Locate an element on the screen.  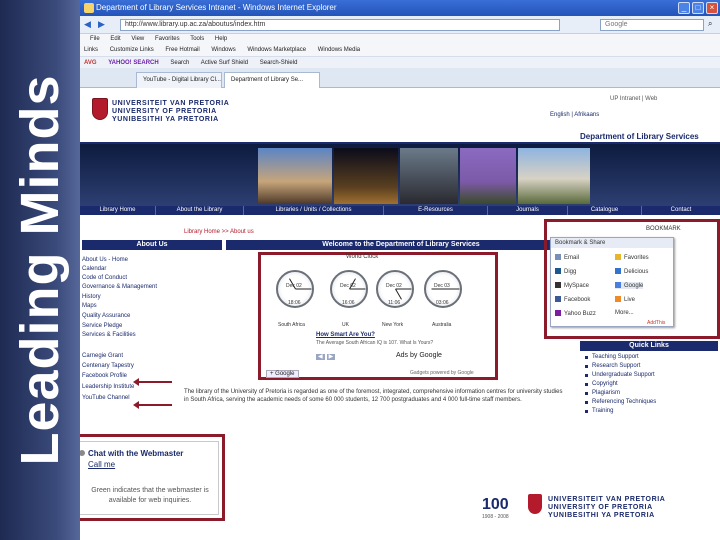
menu-tools: Tools is located at coordinates (197, 39).